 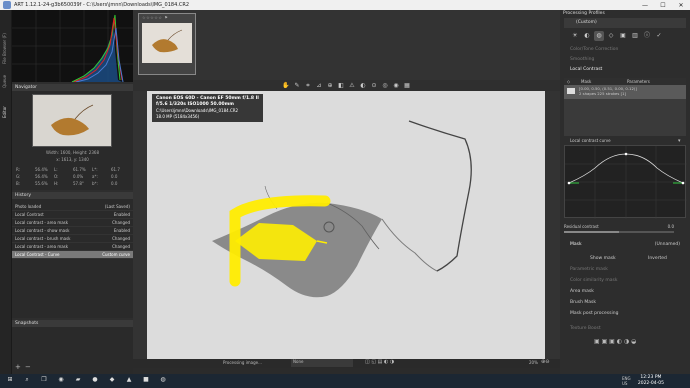 I want to click on preset-dropdown: None, so click(x=322, y=363).